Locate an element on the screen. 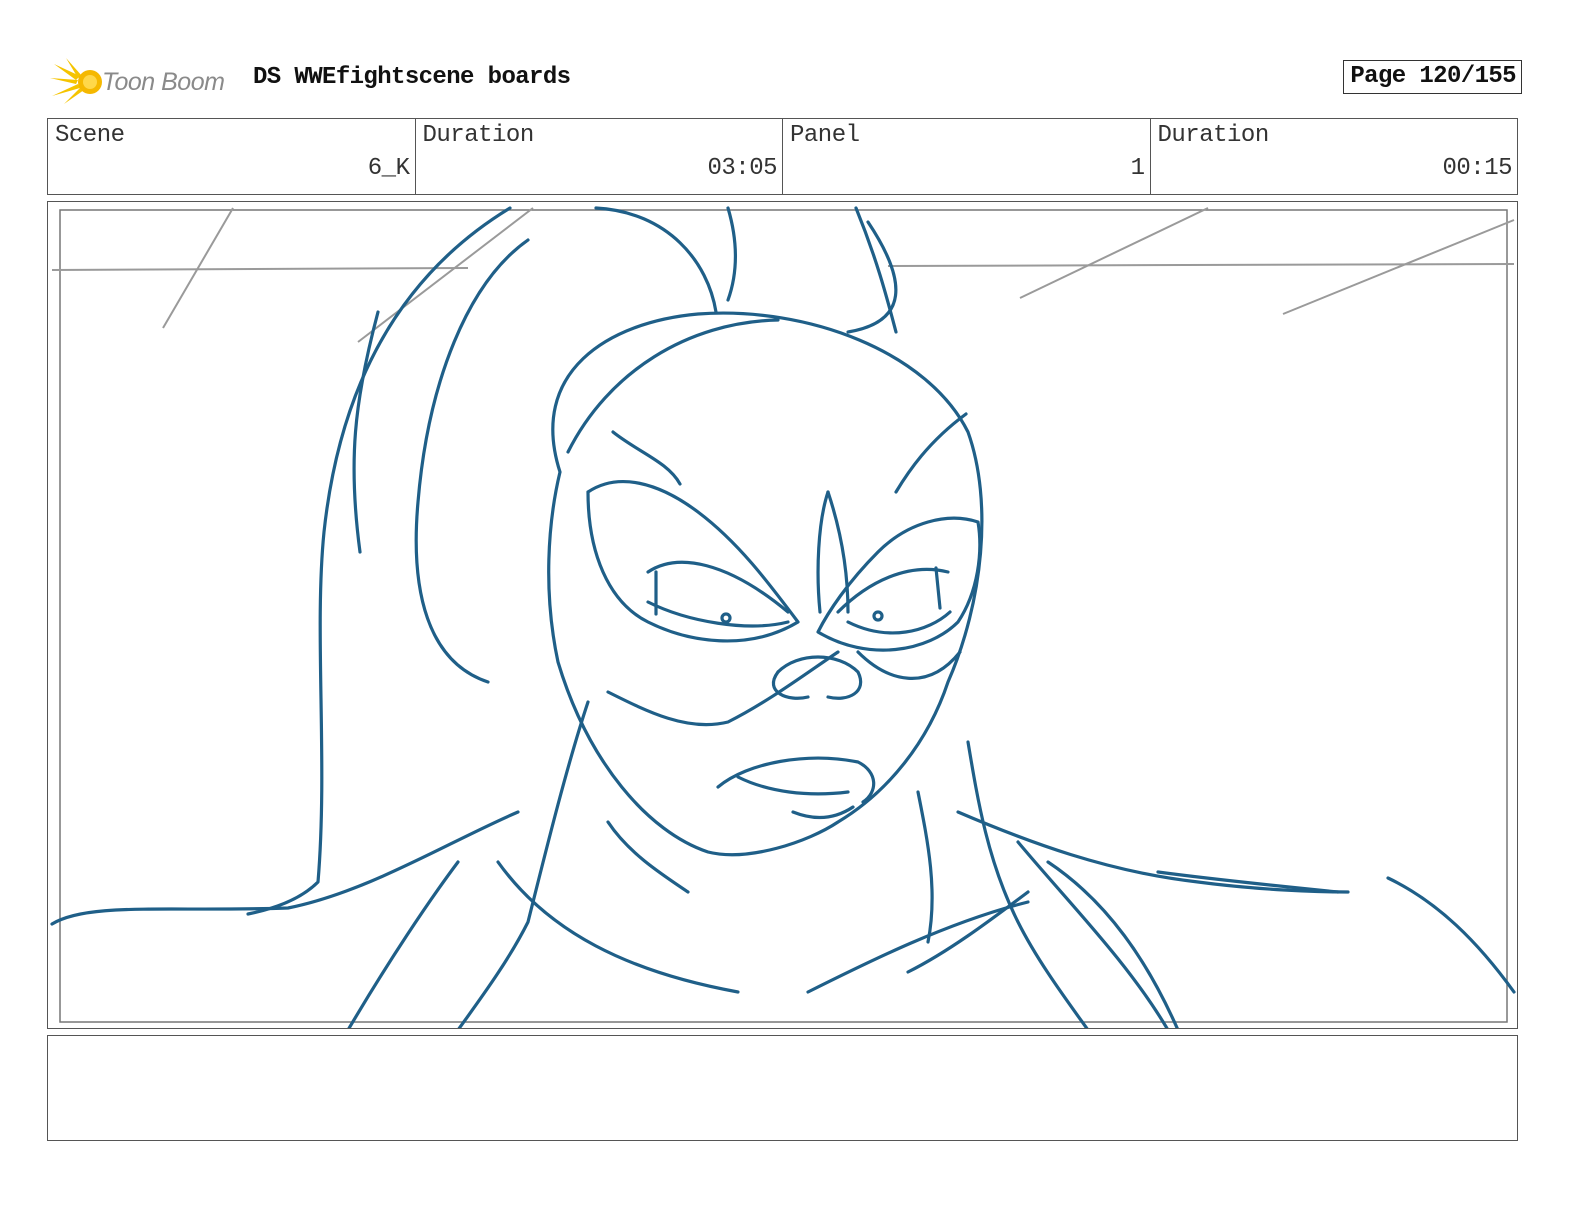 The image size is (1584, 1224). starburst-icon is located at coordinates (76, 81).